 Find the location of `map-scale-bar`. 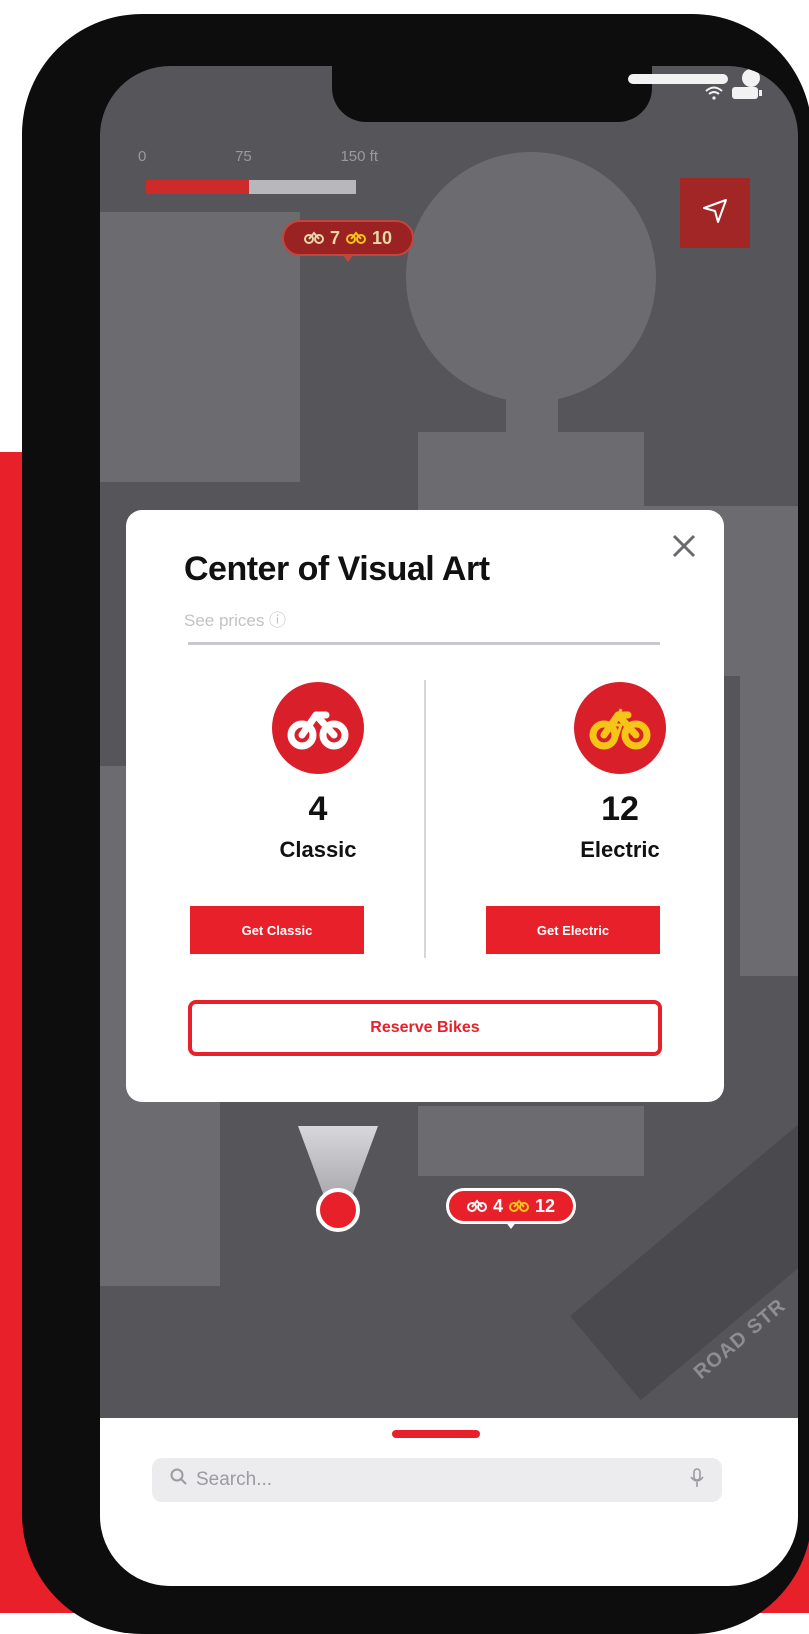

map-scale-bar is located at coordinates (251, 187).